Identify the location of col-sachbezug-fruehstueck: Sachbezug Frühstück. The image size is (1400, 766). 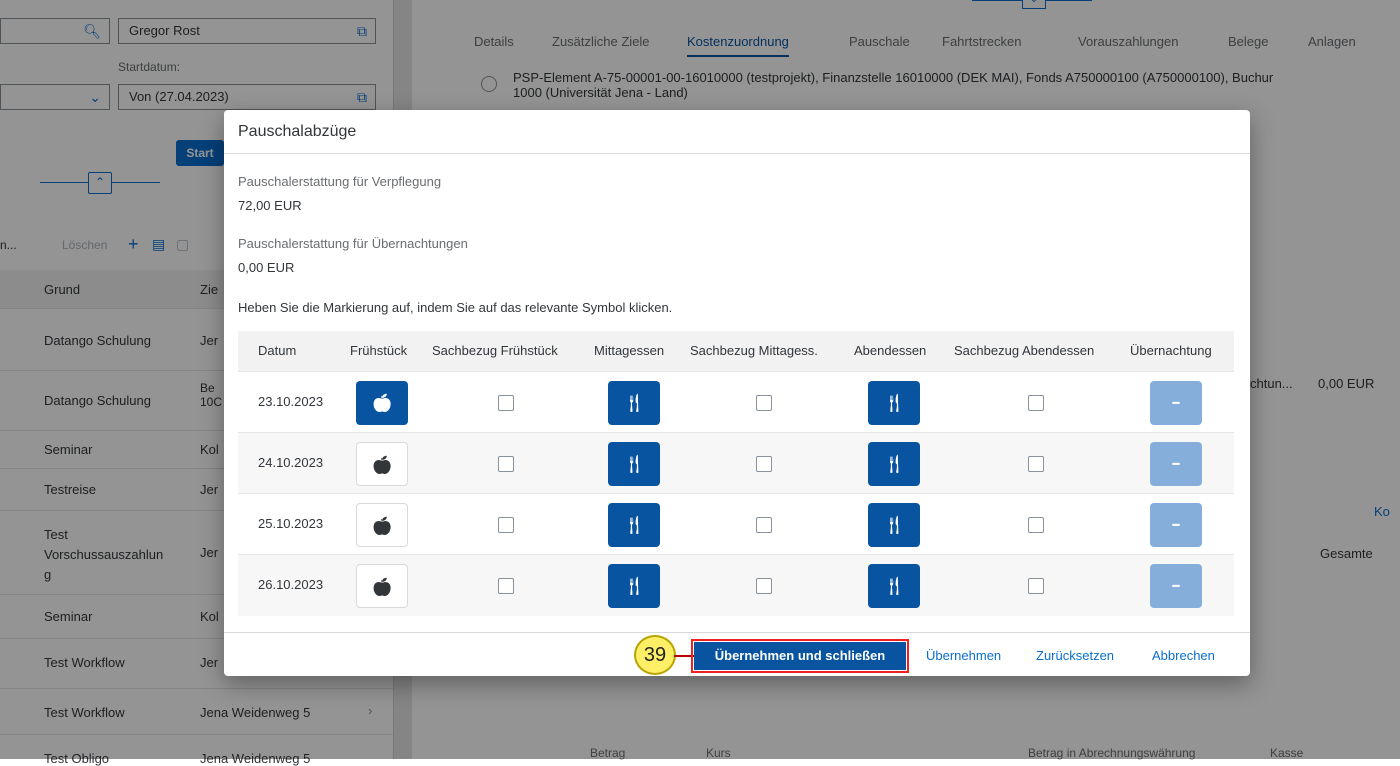
(495, 350).